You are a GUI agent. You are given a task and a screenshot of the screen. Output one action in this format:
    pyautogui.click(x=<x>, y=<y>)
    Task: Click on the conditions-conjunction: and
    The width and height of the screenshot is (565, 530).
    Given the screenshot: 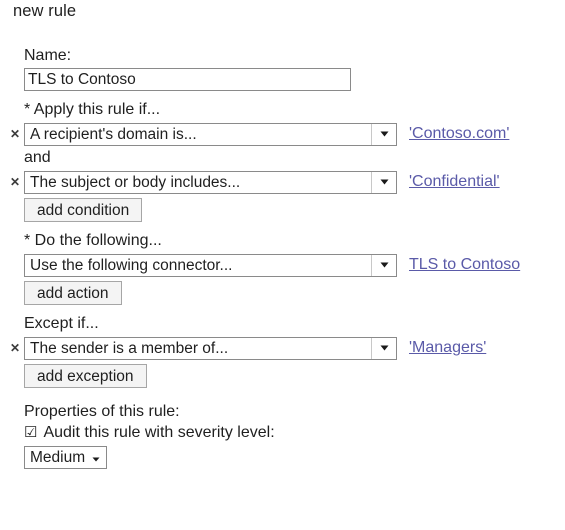 What is the action you would take?
    pyautogui.click(x=37, y=157)
    